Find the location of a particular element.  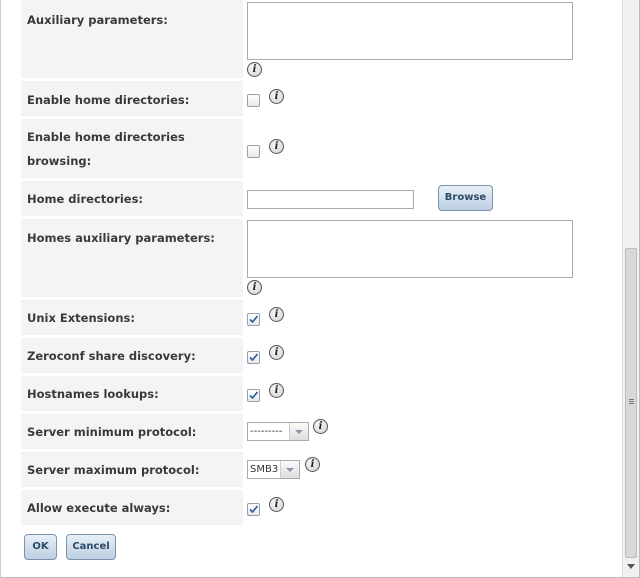

row-zeroconf-share-discovery: Zeroconf share discovery: i is located at coordinates (301, 355).